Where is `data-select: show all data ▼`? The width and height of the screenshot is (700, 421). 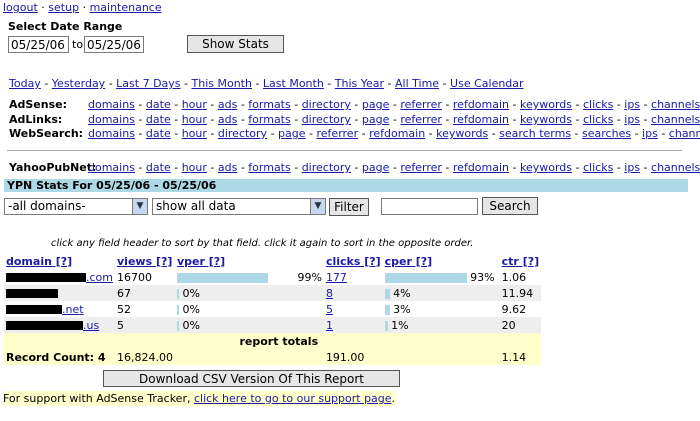 data-select: show all data ▼ is located at coordinates (239, 206).